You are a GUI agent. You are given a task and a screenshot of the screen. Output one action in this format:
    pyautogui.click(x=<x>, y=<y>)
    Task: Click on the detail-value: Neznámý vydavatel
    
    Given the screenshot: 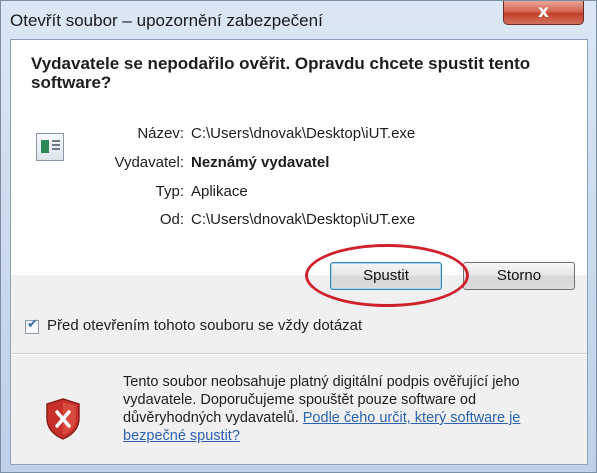 What is the action you would take?
    pyautogui.click(x=260, y=162)
    